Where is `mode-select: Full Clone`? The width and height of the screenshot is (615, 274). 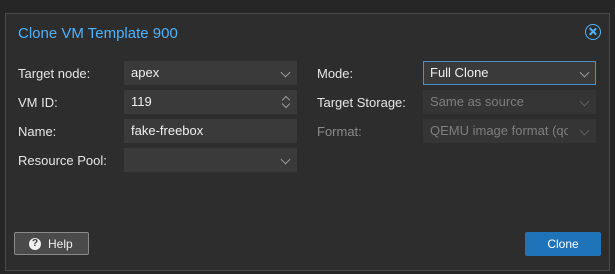 mode-select: Full Clone is located at coordinates (509, 73).